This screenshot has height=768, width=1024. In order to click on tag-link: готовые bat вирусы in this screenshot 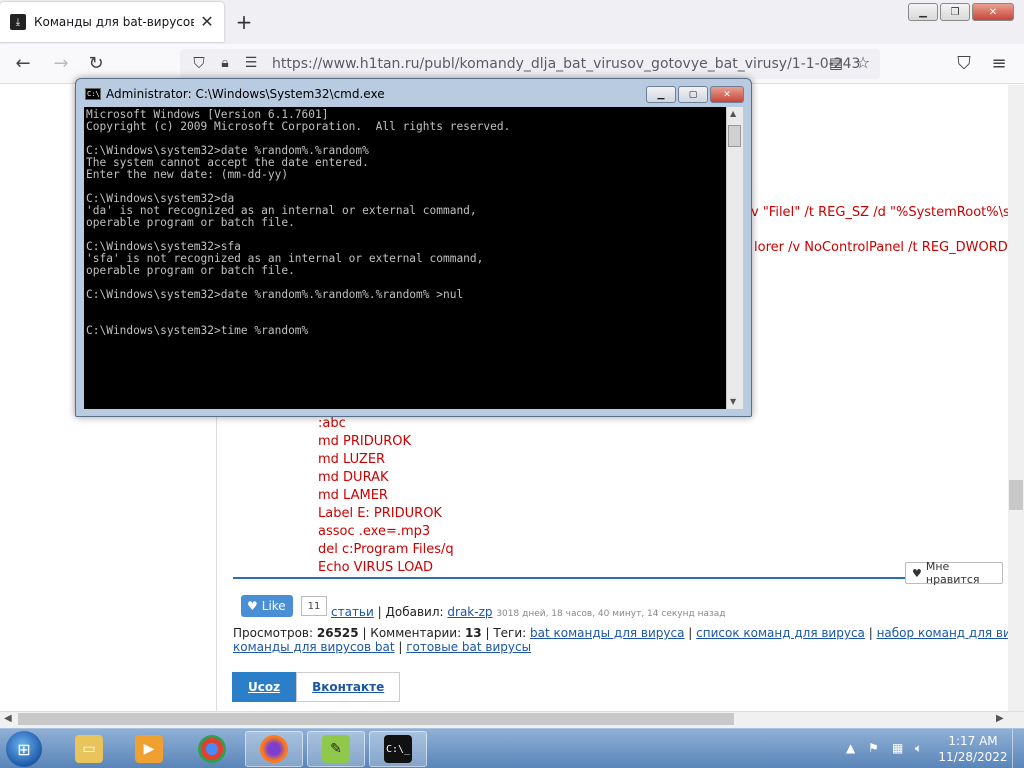, I will do `click(468, 647)`.